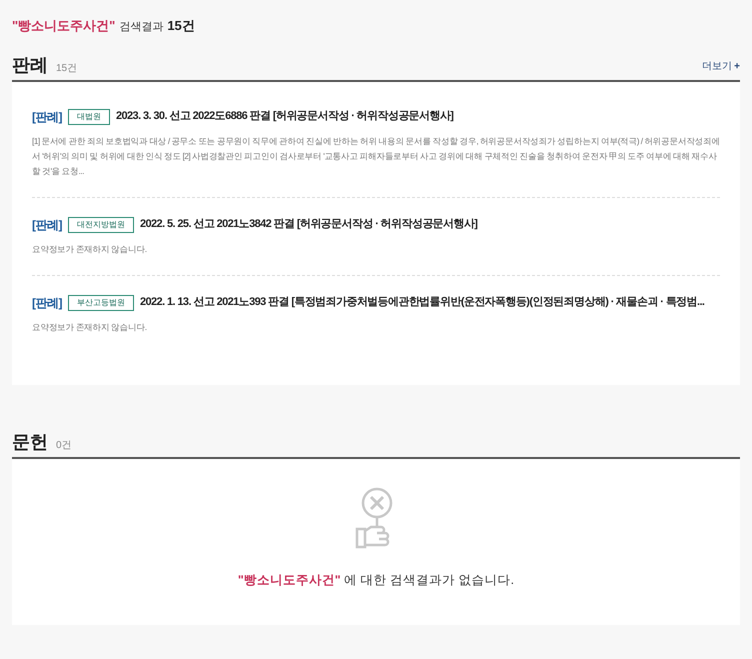  What do you see at coordinates (30, 441) in the screenshot?
I see `section-title: 문헌` at bounding box center [30, 441].